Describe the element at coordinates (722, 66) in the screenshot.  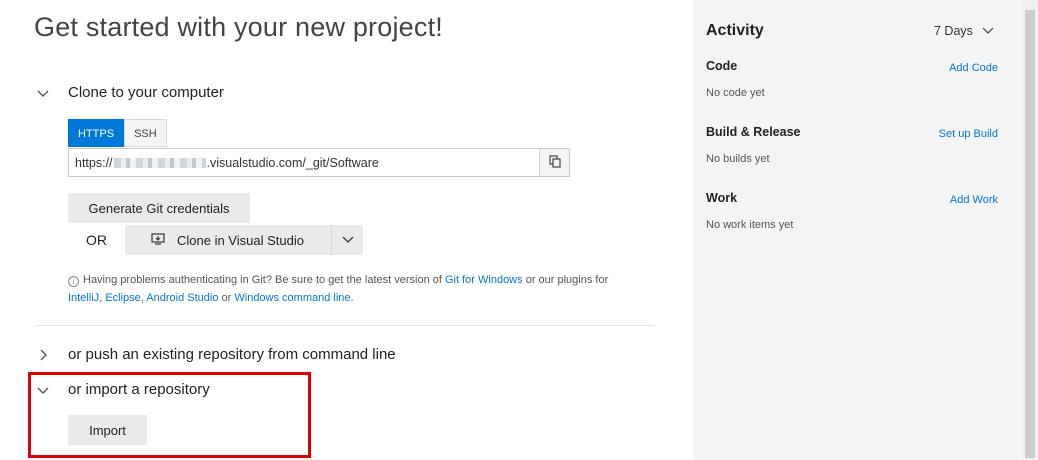
I see `activity-code-title: Code` at that location.